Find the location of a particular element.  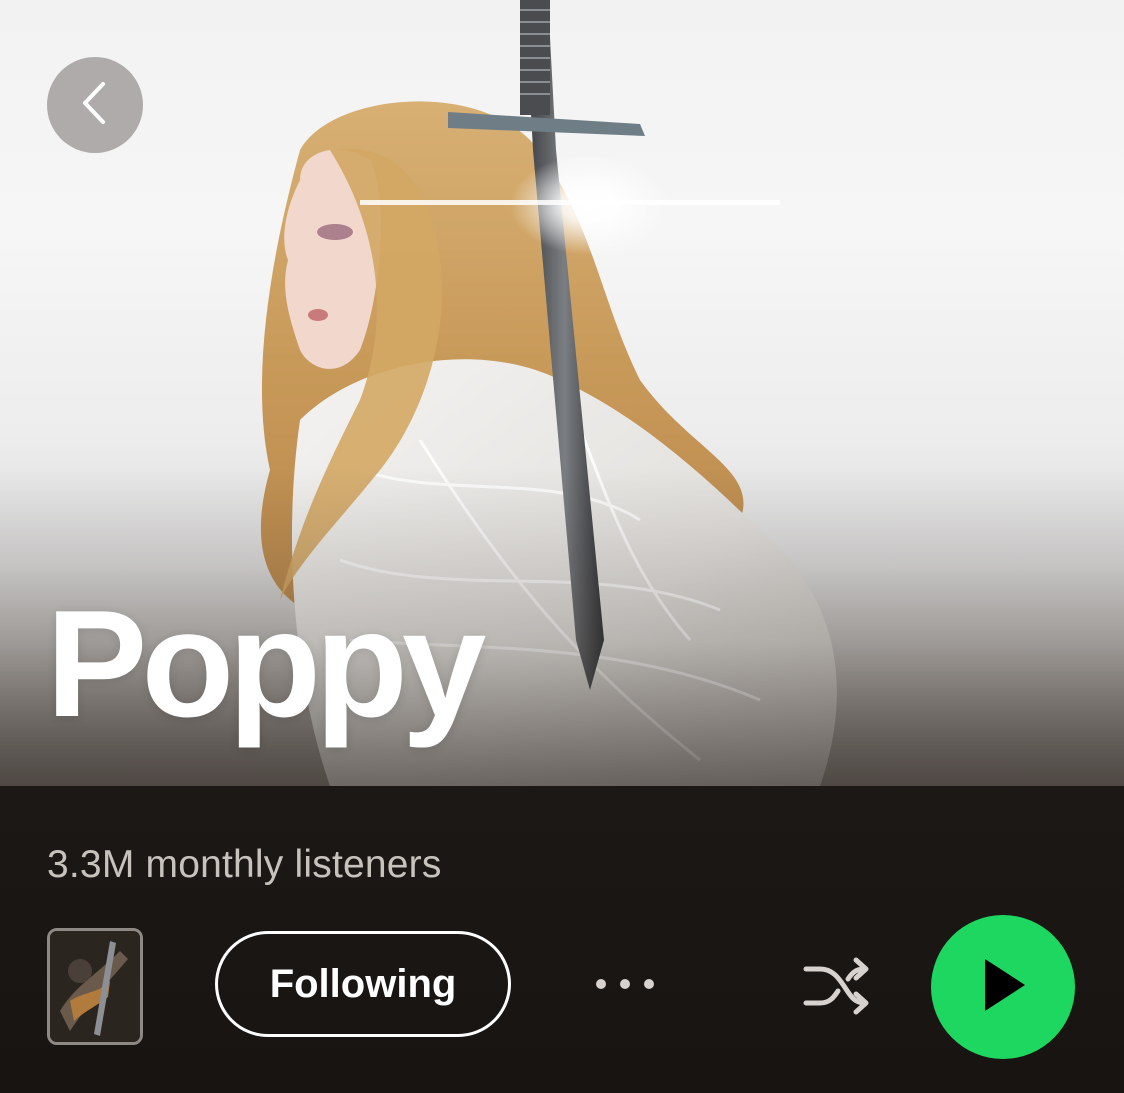

shuffle-icon is located at coordinates (837, 988).